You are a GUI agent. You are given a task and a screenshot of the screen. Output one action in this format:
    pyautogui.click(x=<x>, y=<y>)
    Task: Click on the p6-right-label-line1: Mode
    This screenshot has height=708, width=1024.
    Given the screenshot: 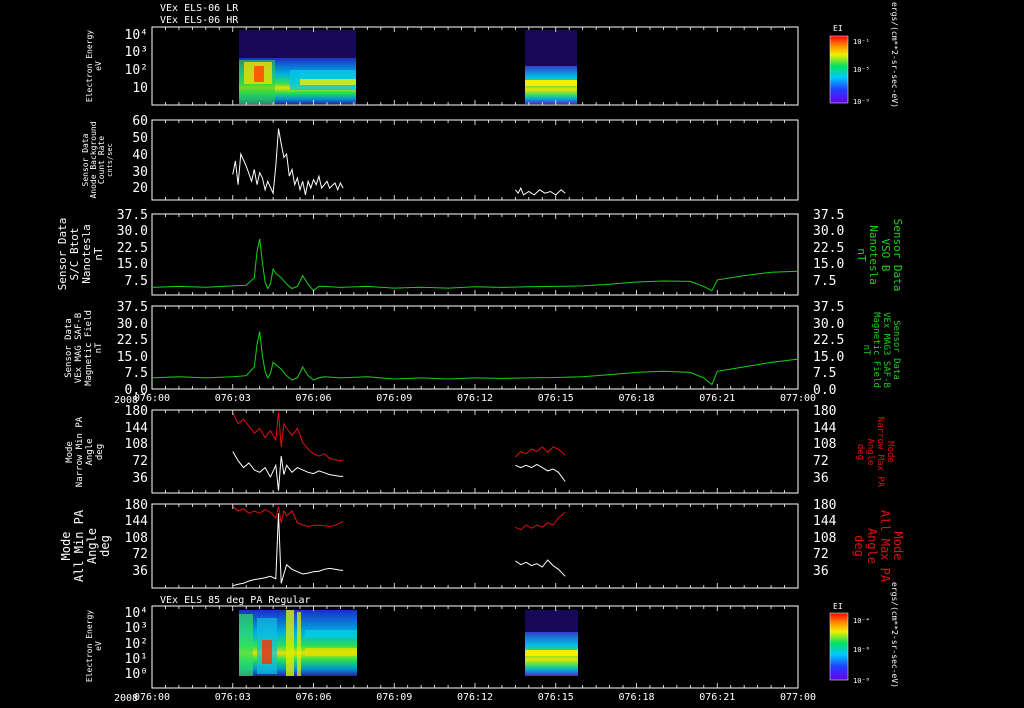 What is the action you would take?
    pyautogui.click(x=898, y=546)
    